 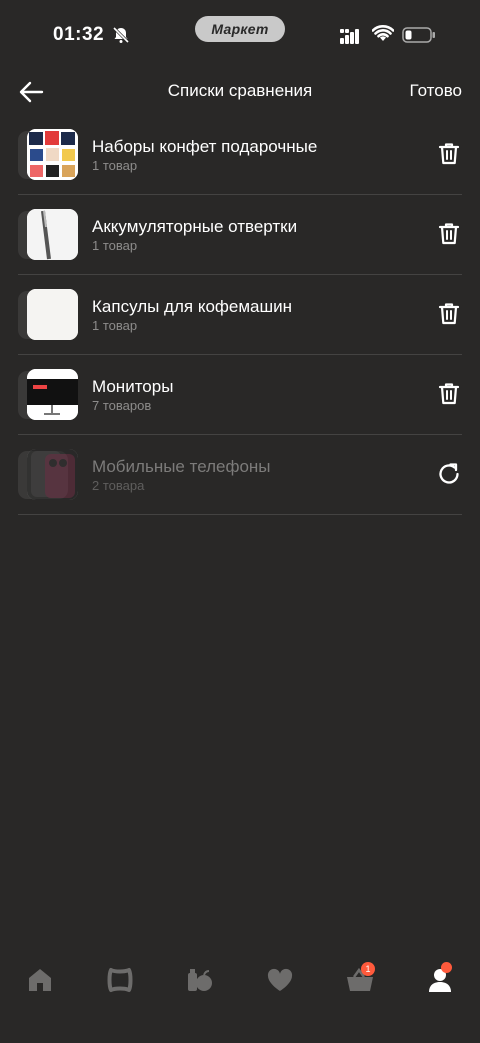 What do you see at coordinates (133, 386) in the screenshot?
I see `list-name: Мониторы` at bounding box center [133, 386].